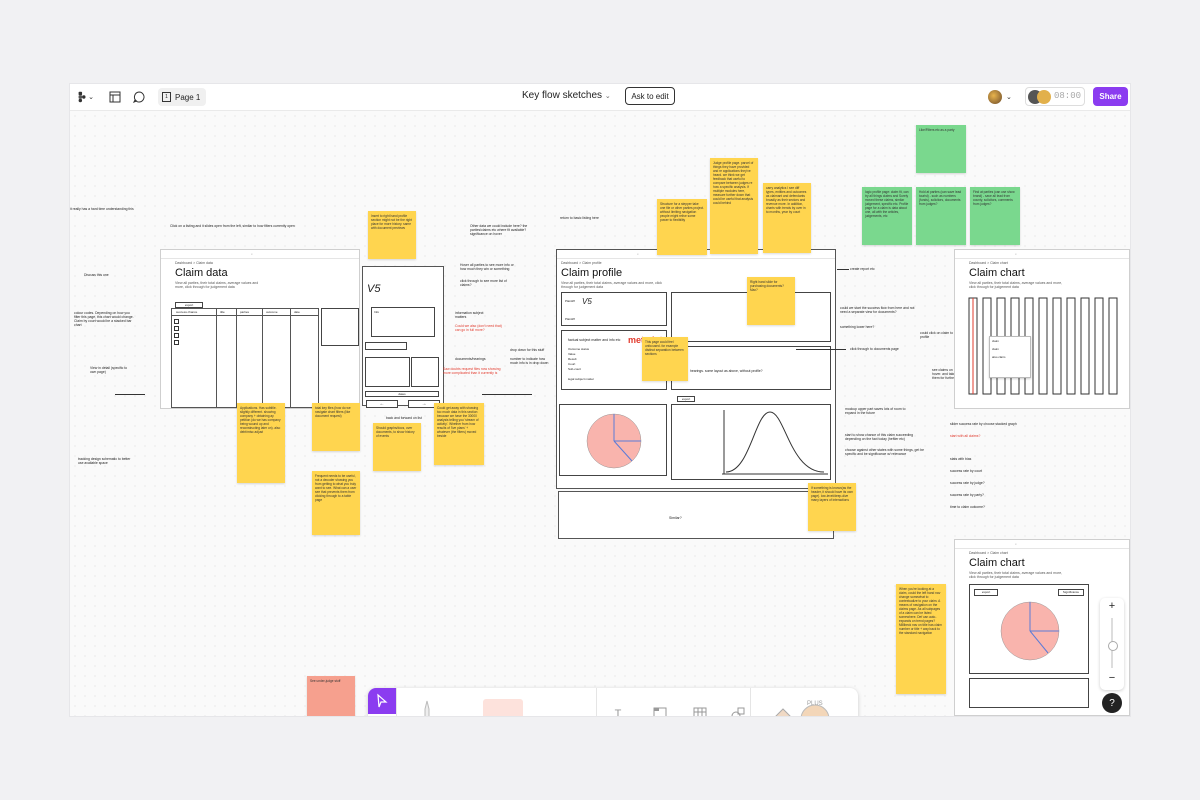 This screenshot has height=800, width=1200. I want to click on similar-claims-box: Similar?, so click(696, 515).